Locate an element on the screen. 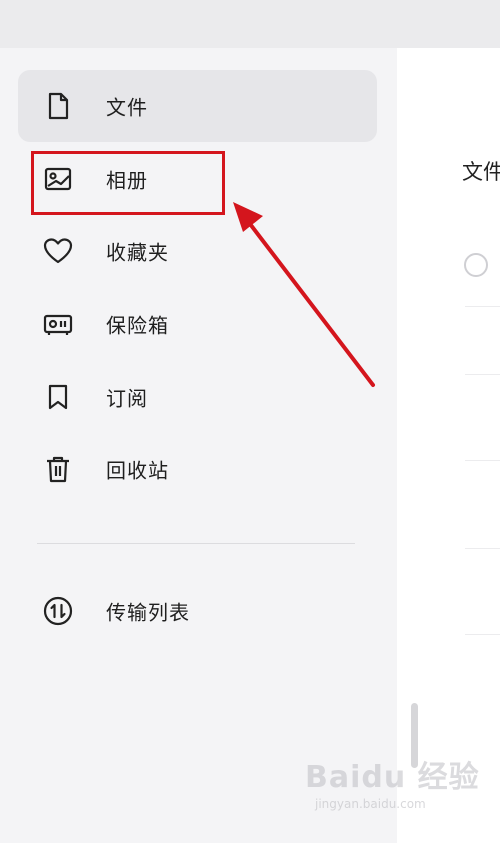 This screenshot has width=500, height=843. sidebar-item-photos: 相册 is located at coordinates (197, 179).